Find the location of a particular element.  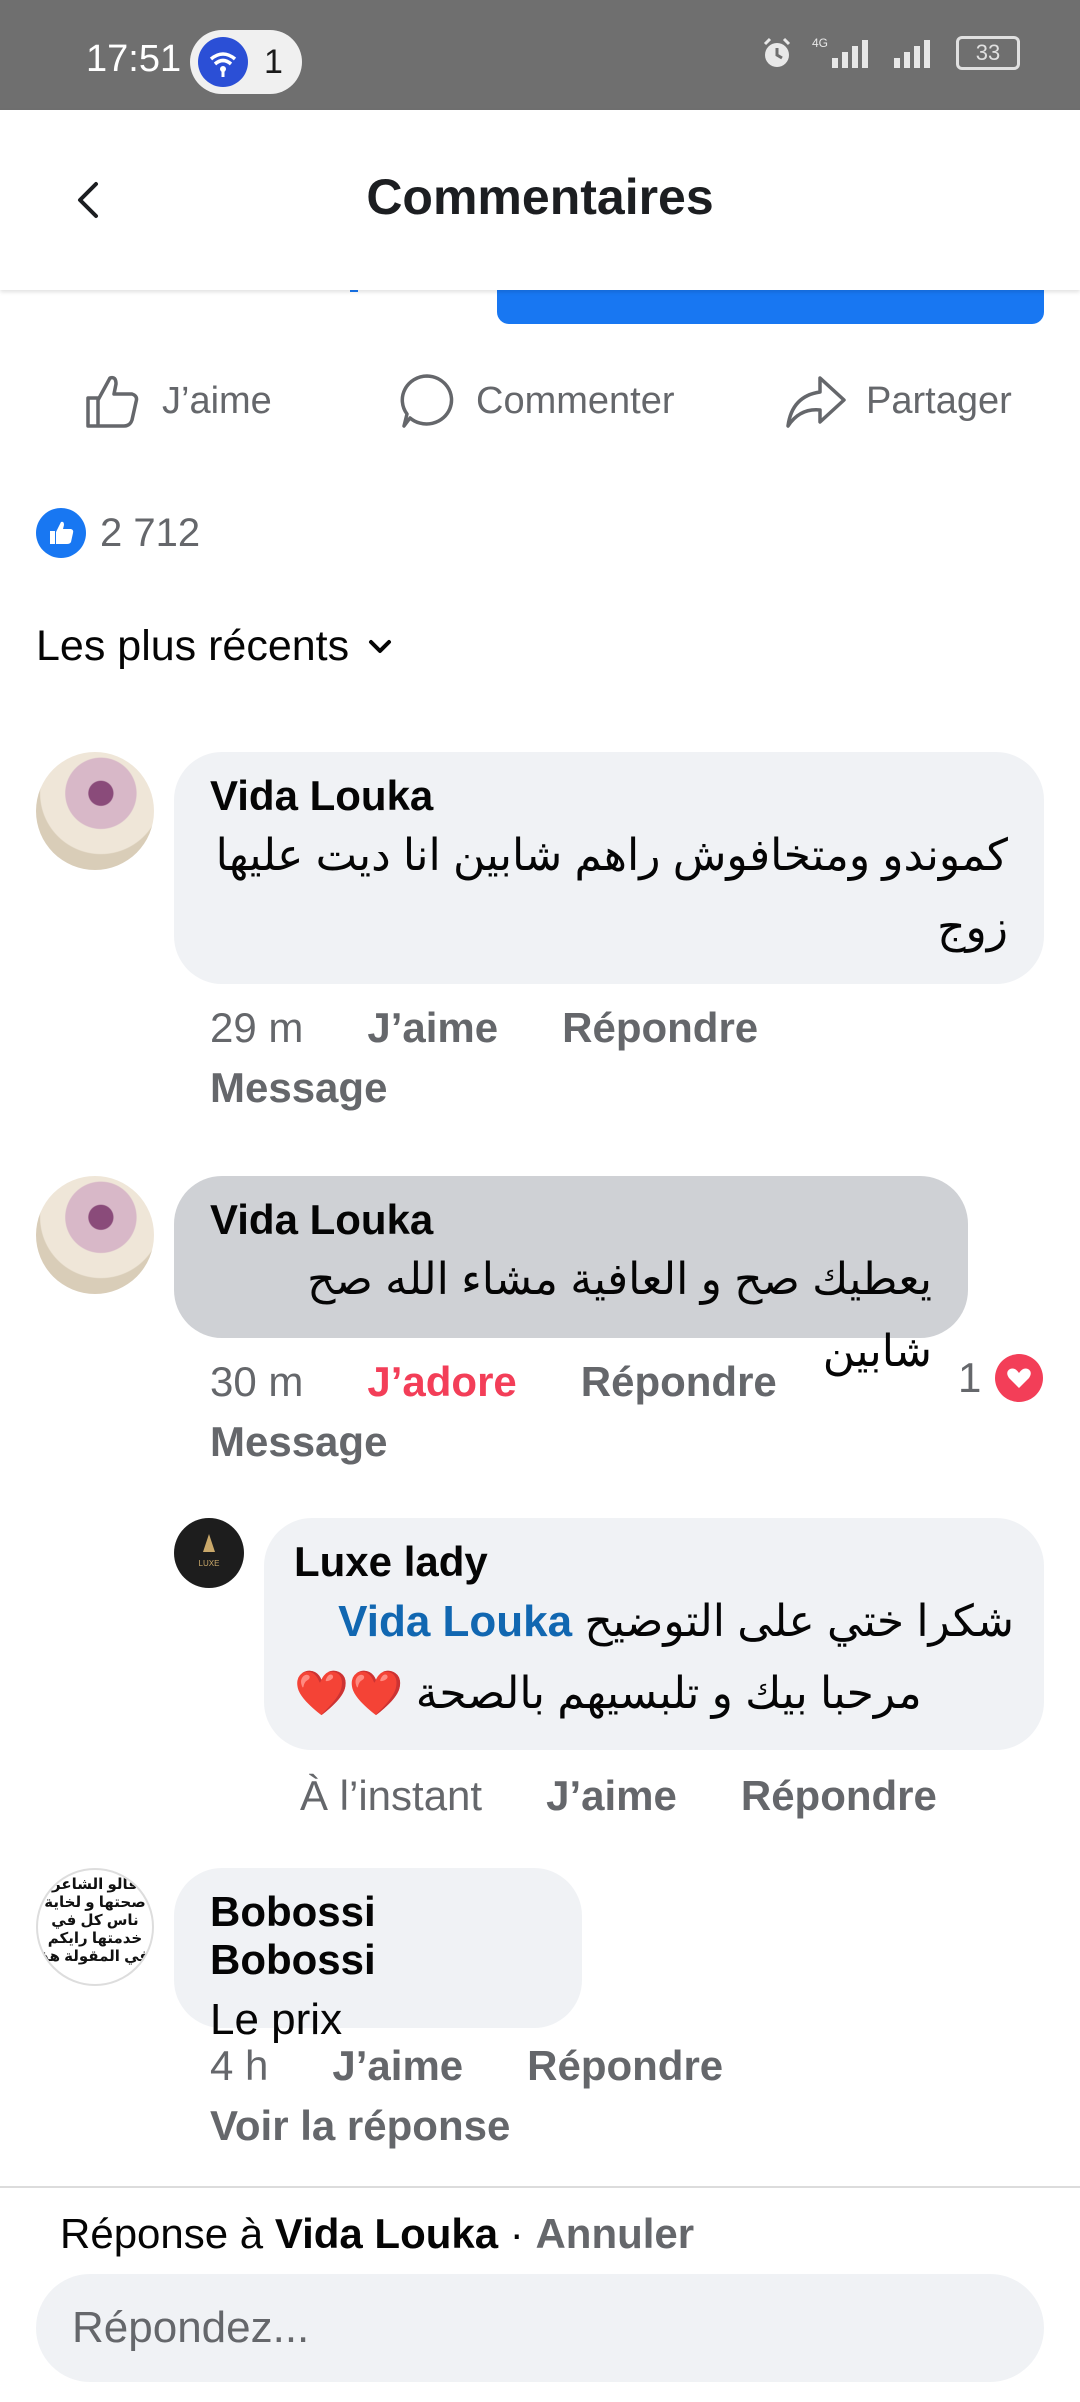

reply-input is located at coordinates (540, 2328).